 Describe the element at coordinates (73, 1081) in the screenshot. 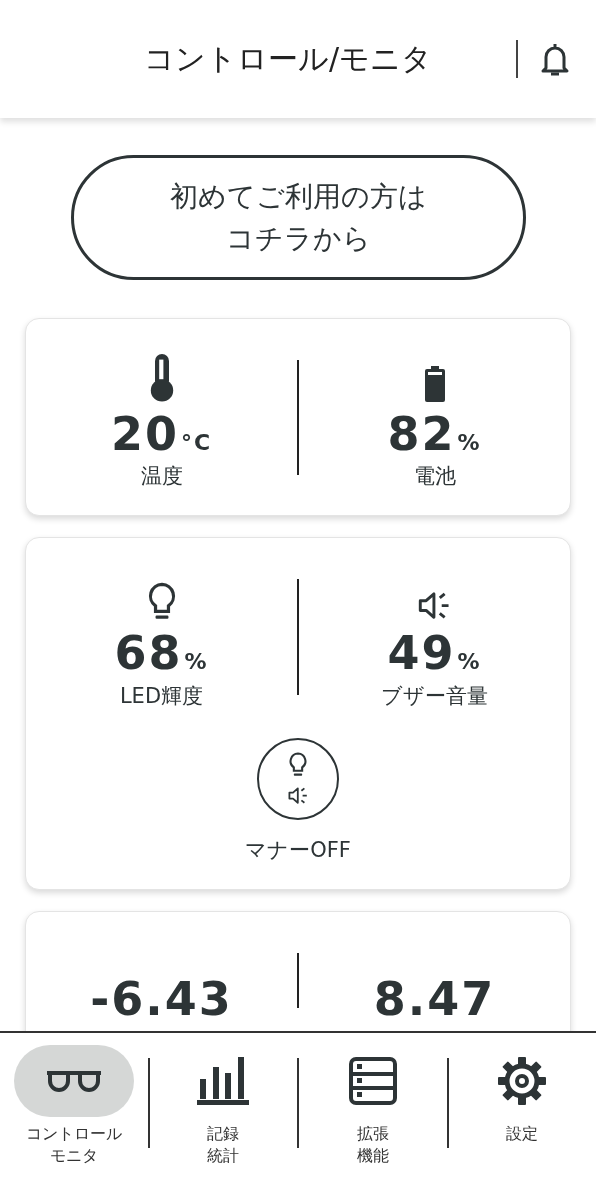

I see `glasses-icon` at that location.